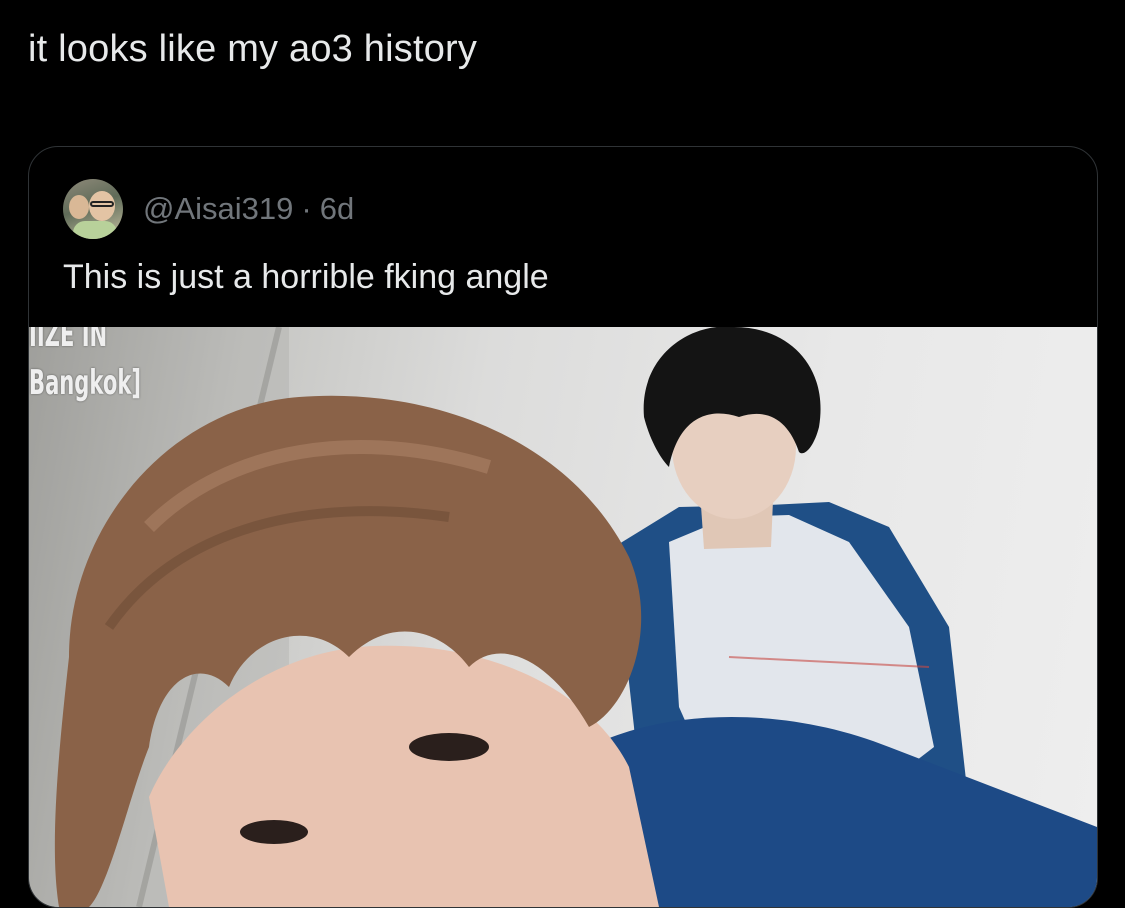  Describe the element at coordinates (93, 209) in the screenshot. I see `avatar` at that location.